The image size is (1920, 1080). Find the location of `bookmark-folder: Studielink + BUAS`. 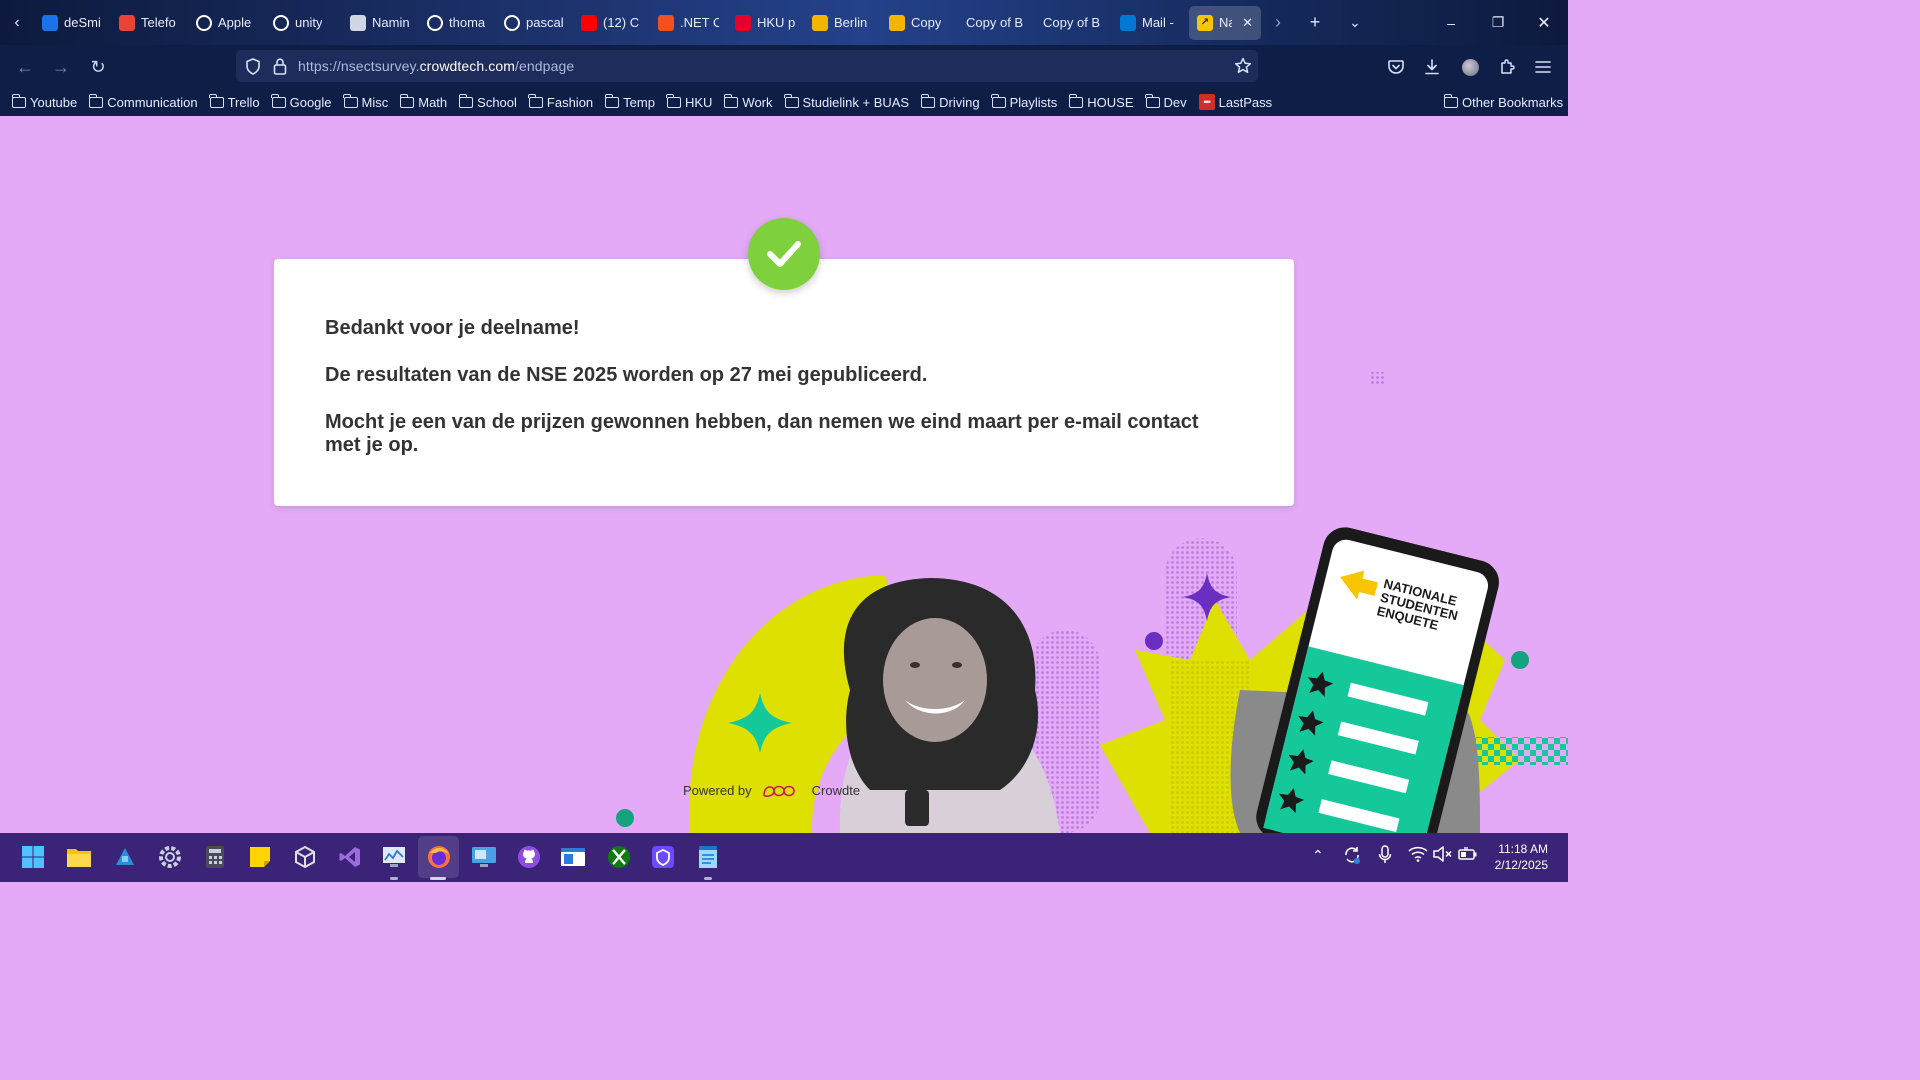

bookmark-folder: Studielink + BUAS is located at coordinates (847, 101).